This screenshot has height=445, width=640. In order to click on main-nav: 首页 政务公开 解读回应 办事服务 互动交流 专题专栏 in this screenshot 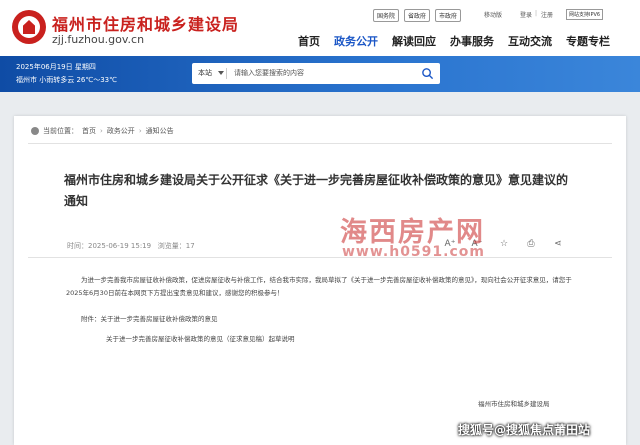, I will do `click(454, 41)`.